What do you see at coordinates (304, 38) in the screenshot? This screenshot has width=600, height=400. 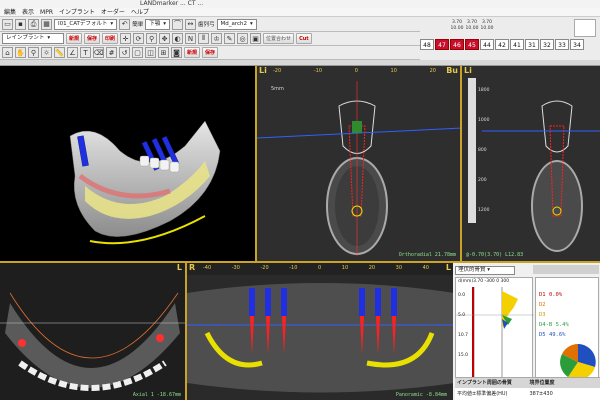 I see `cut-button: Cut` at bounding box center [304, 38].